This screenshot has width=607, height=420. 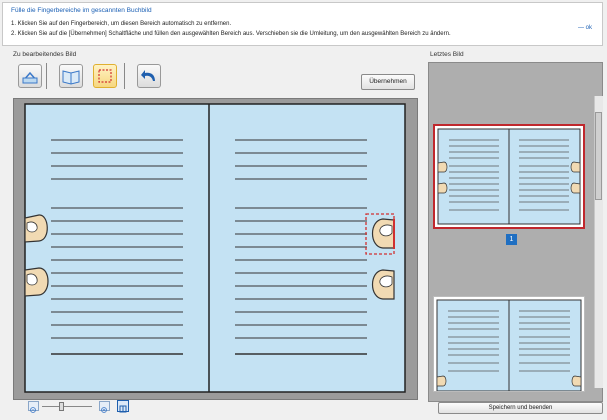 I want to click on edit-image-label: Zu bearbeitendes Bild, so click(x=45, y=54).